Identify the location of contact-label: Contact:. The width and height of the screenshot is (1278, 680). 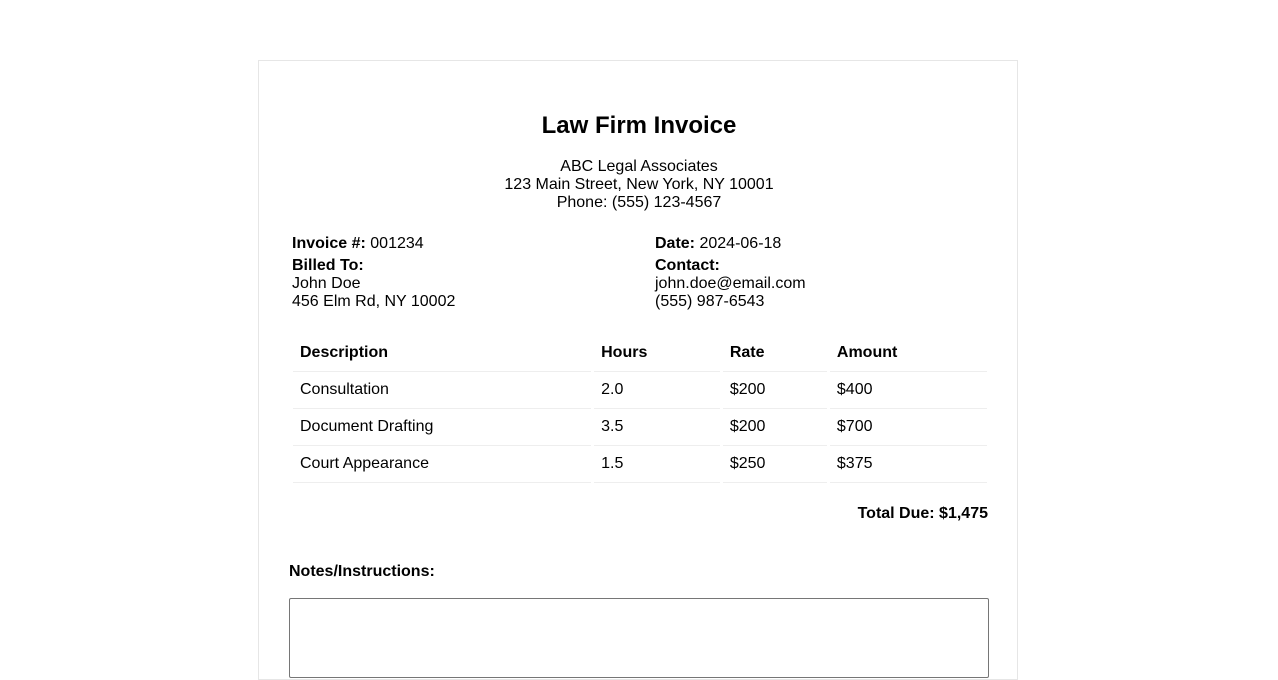
(687, 265).